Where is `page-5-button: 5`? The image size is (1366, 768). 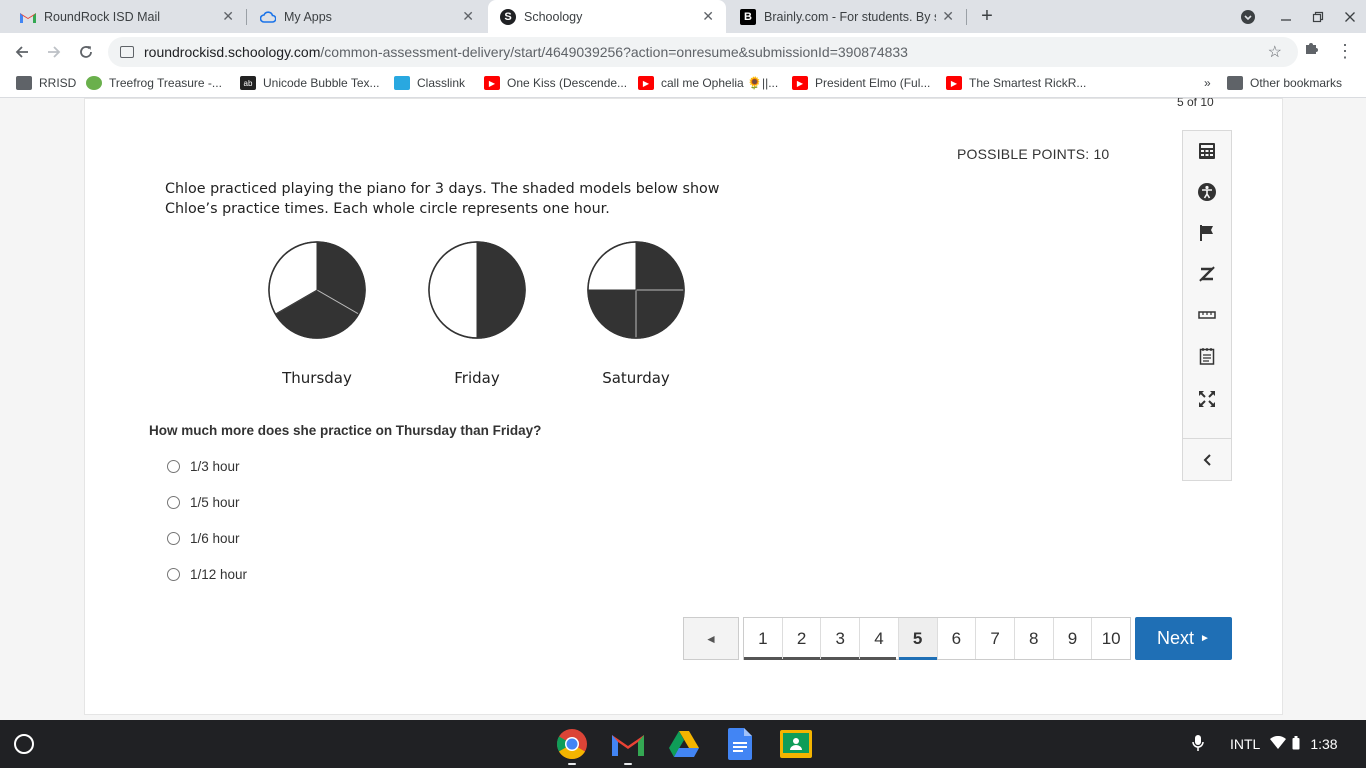 page-5-button: 5 is located at coordinates (918, 639).